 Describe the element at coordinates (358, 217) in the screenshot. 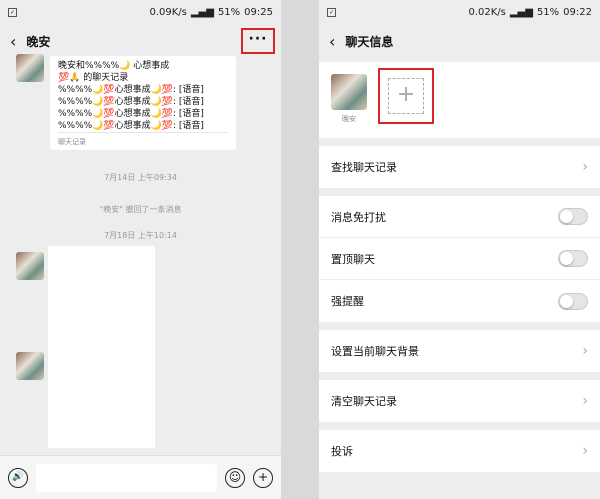

I see `row-label: 消息免打扰` at that location.